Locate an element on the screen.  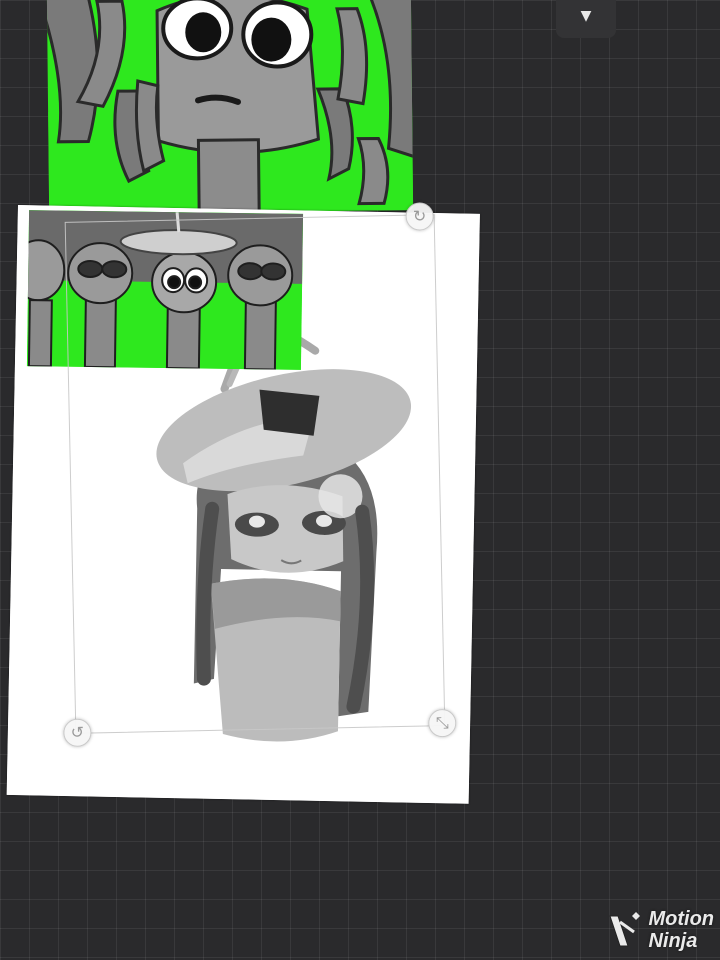
watermark-line-2: Ninja is located at coordinates (673, 941).